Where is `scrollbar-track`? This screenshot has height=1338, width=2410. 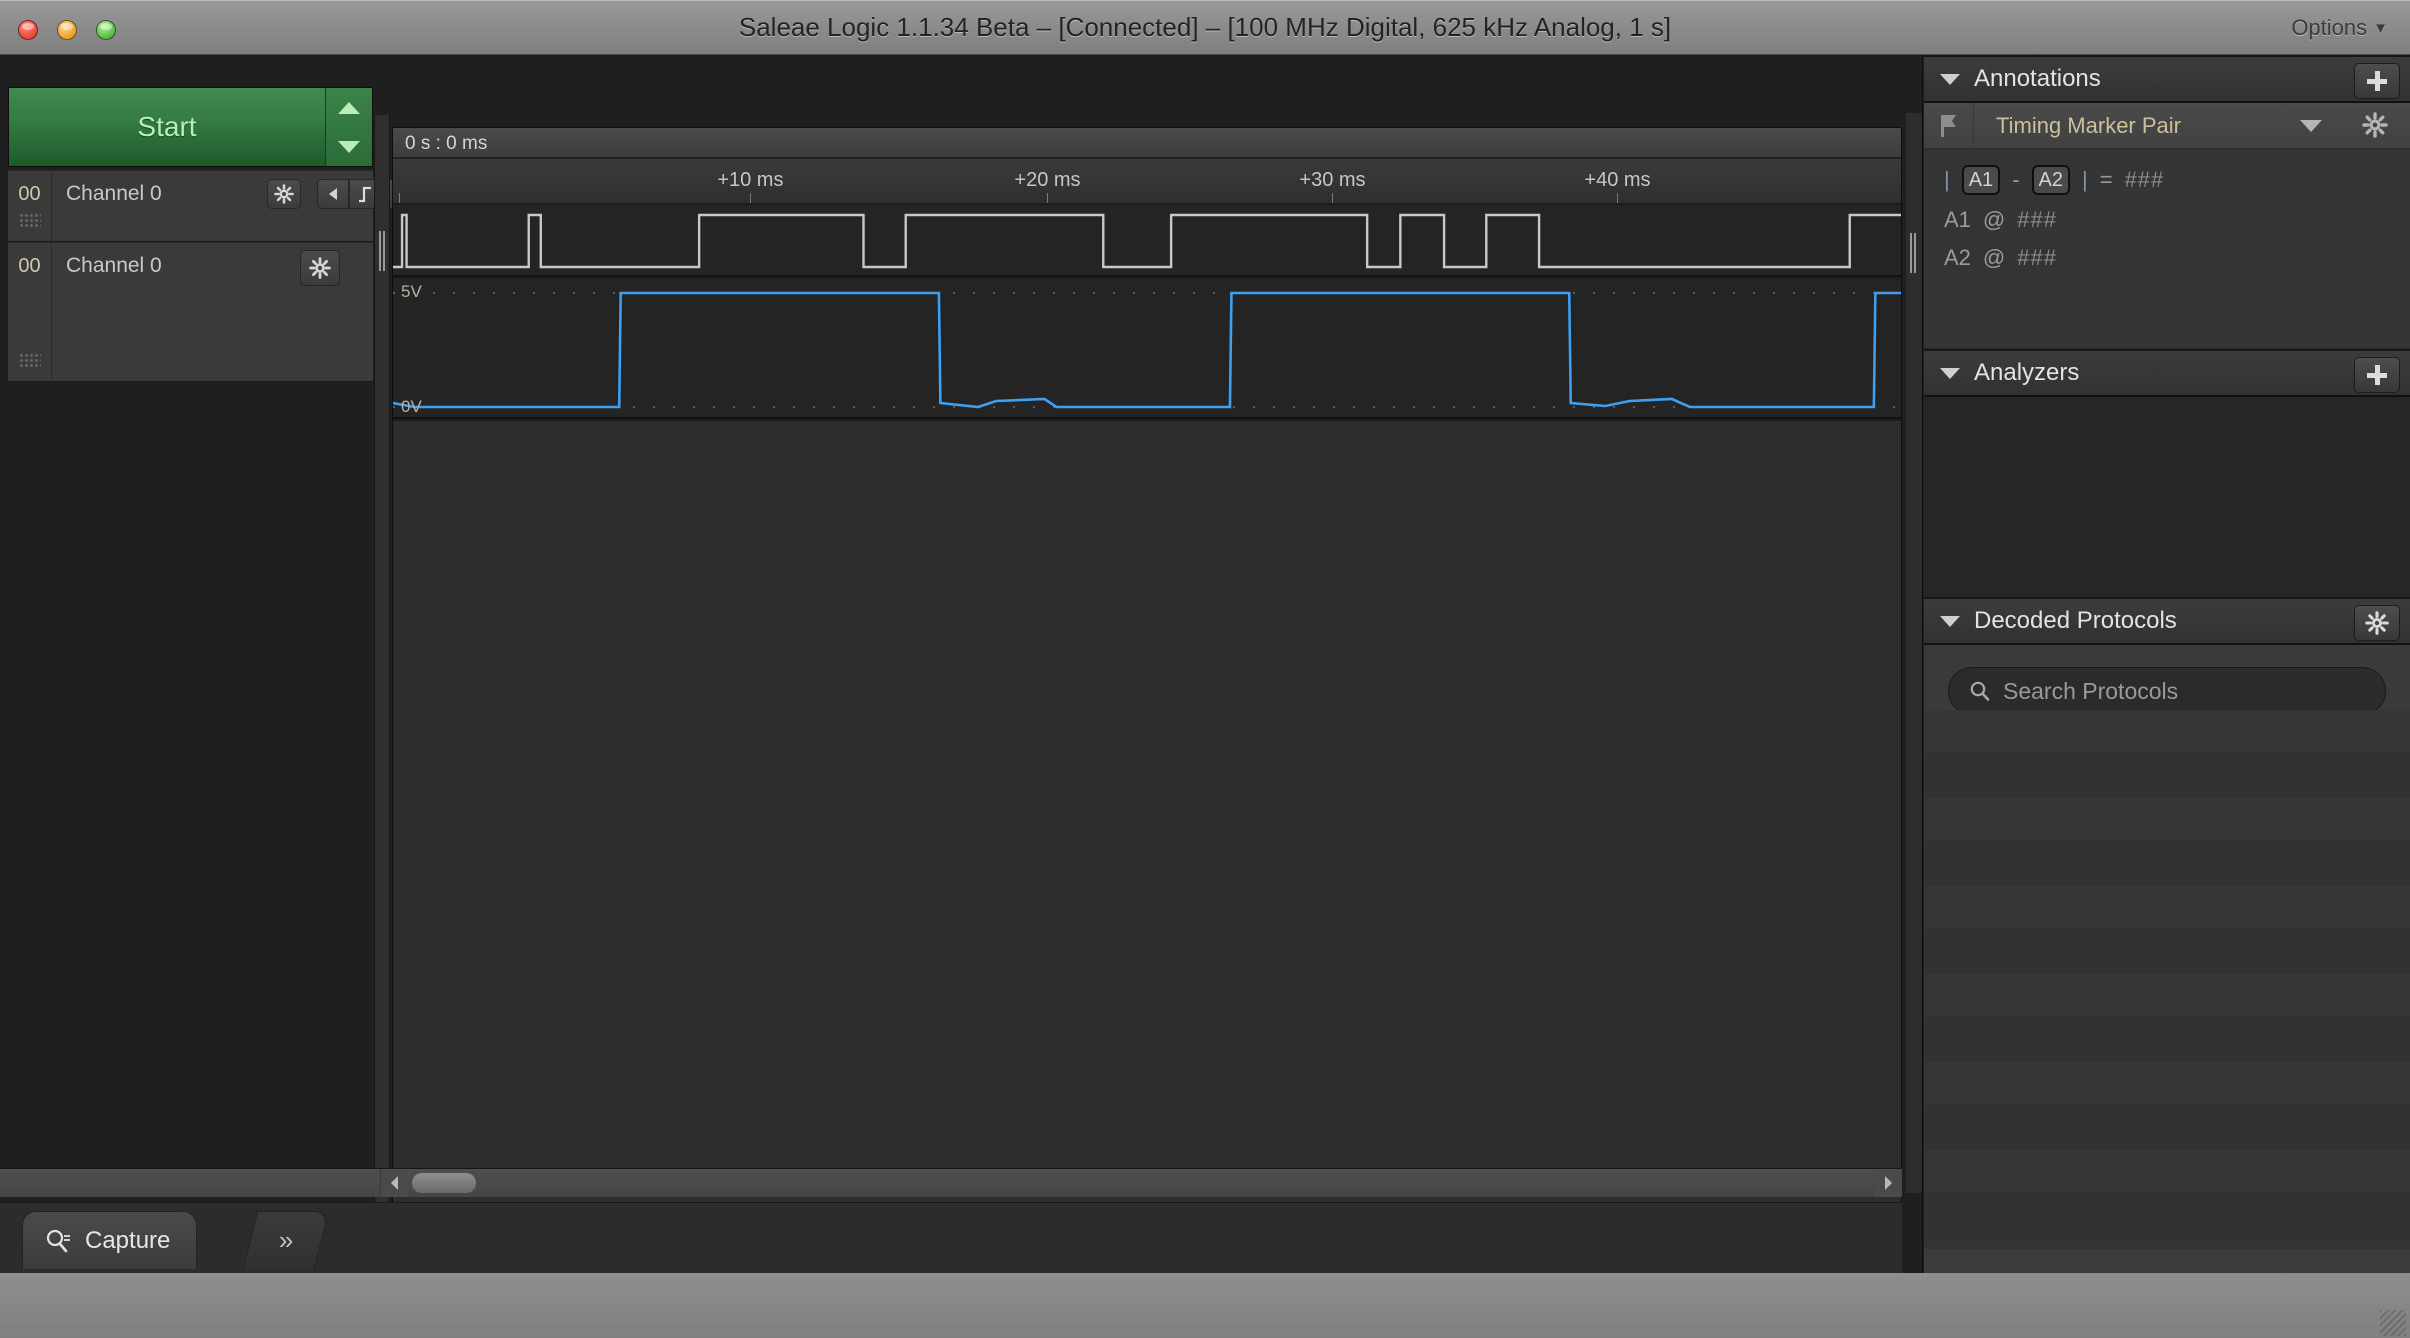 scrollbar-track is located at coordinates (951, 1183).